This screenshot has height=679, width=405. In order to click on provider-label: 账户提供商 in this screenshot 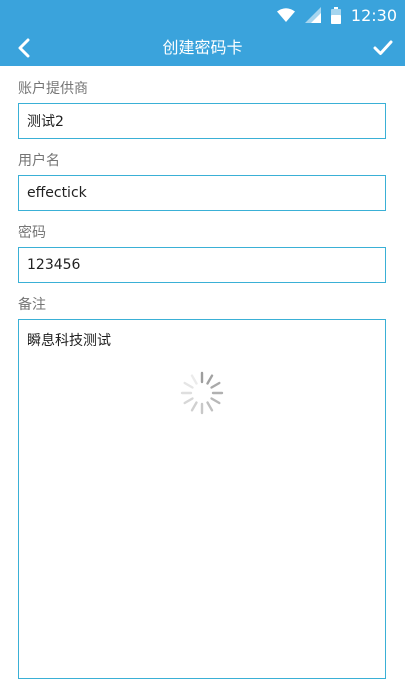, I will do `click(53, 89)`.